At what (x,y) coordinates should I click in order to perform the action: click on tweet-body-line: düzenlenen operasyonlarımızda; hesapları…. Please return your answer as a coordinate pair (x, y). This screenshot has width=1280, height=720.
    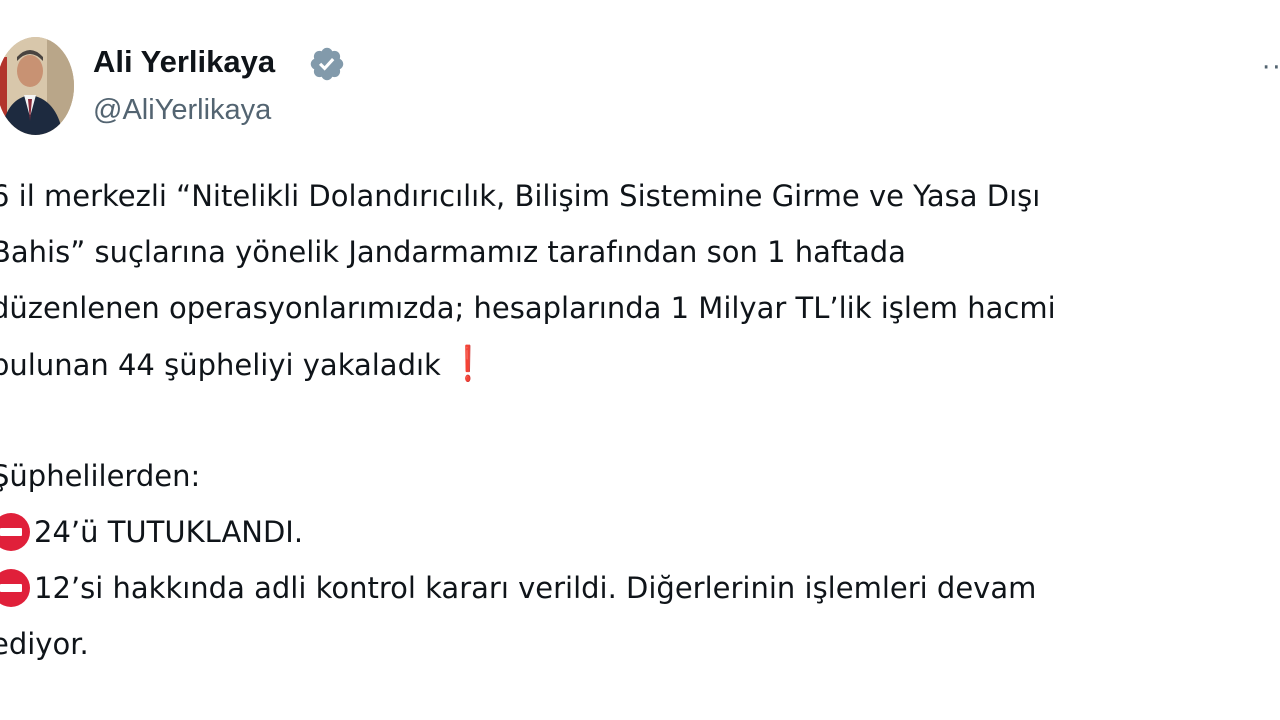
    Looking at the image, I should click on (528, 308).